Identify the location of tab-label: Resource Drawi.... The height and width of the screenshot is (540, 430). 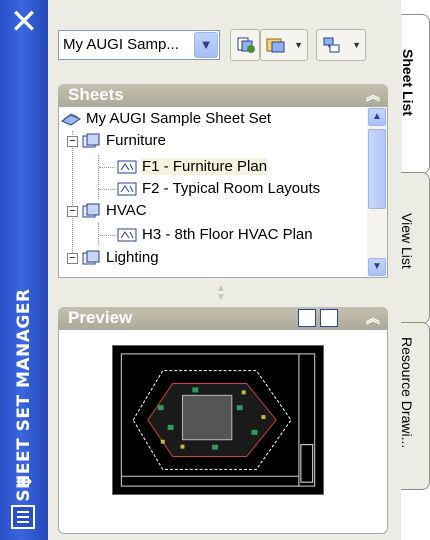
(407, 393).